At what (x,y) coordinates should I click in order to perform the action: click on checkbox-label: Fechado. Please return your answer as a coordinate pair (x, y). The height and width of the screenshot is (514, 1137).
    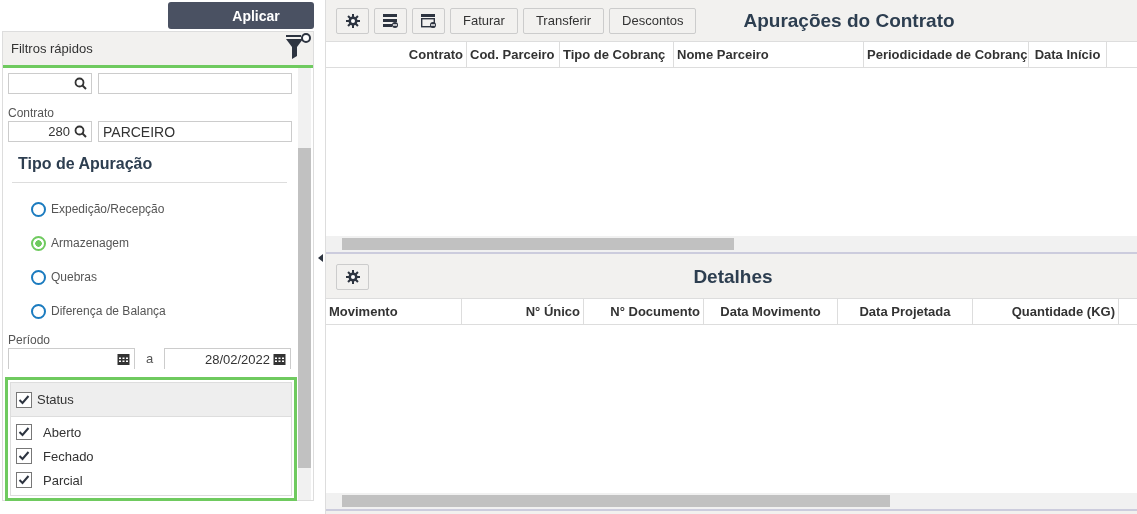
    Looking at the image, I should click on (68, 456).